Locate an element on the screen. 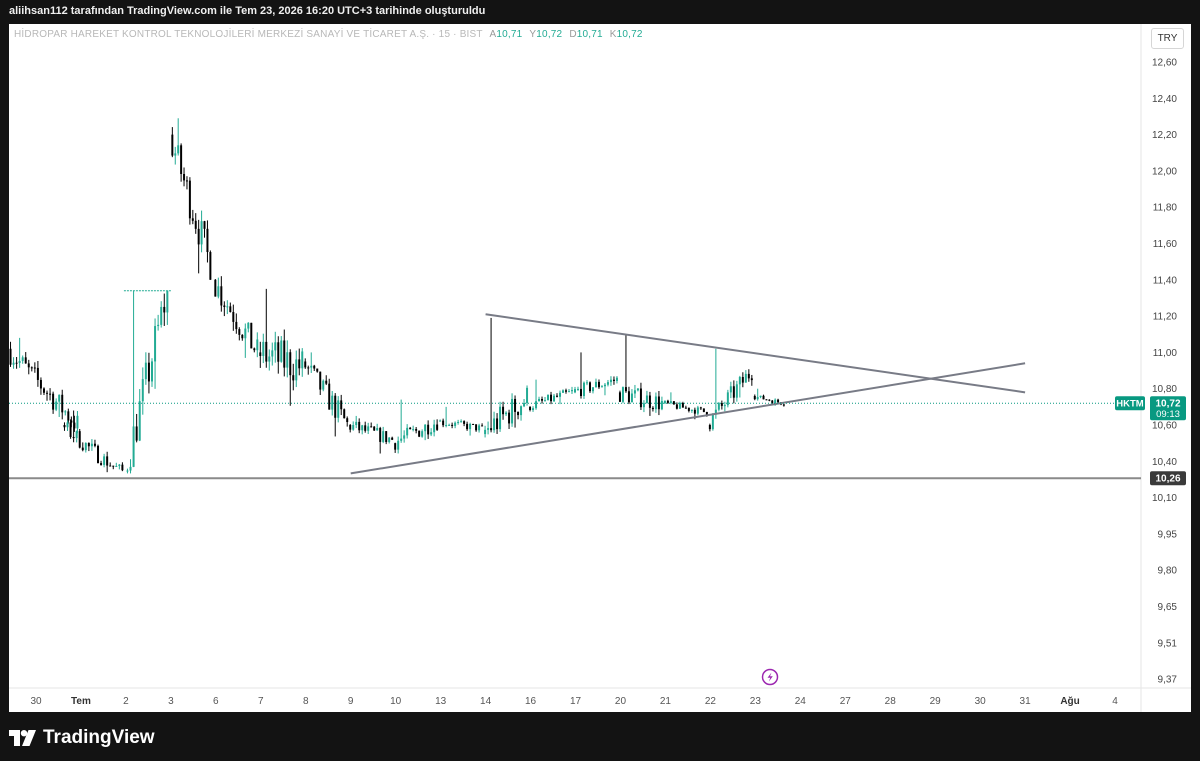  price-tick-label: 10,40 is located at coordinates (1164, 462).